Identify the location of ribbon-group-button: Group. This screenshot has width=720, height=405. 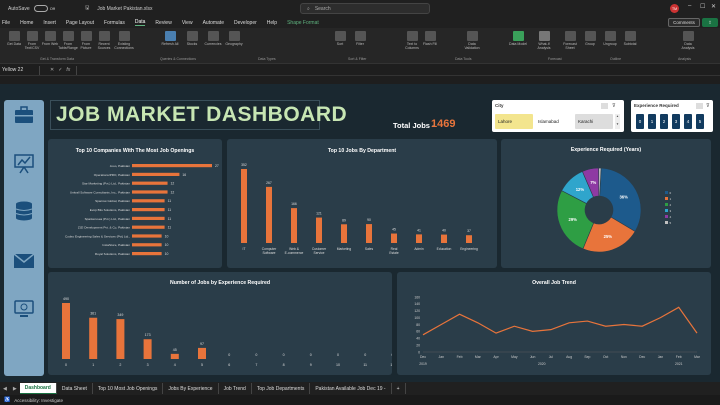
(590, 42).